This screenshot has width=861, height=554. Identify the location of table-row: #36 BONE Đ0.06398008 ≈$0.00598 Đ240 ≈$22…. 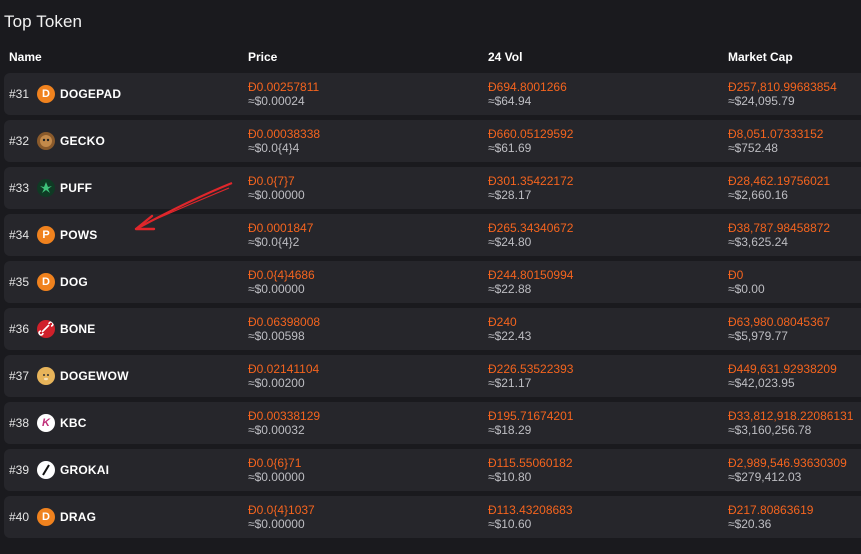
(432, 329).